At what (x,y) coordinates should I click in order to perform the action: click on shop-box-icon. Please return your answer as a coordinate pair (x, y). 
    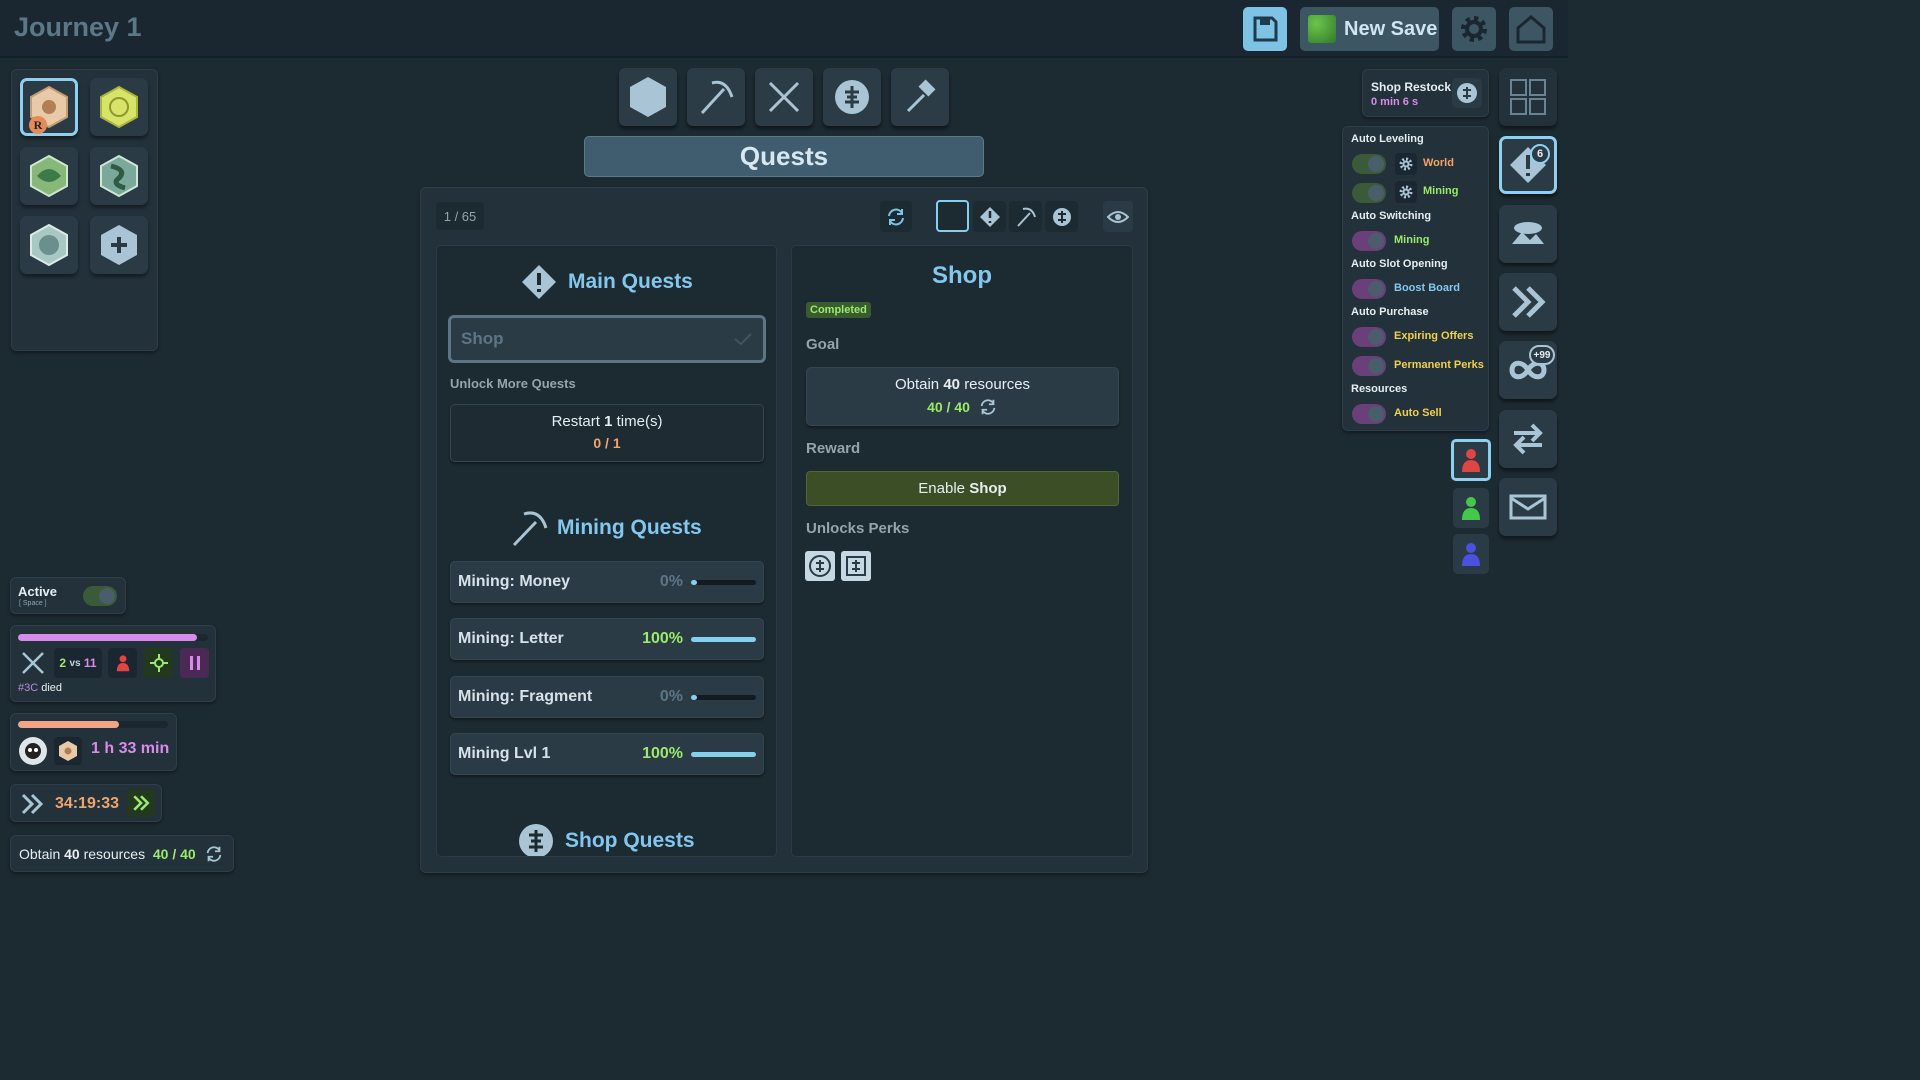
    Looking at the image, I should click on (856, 566).